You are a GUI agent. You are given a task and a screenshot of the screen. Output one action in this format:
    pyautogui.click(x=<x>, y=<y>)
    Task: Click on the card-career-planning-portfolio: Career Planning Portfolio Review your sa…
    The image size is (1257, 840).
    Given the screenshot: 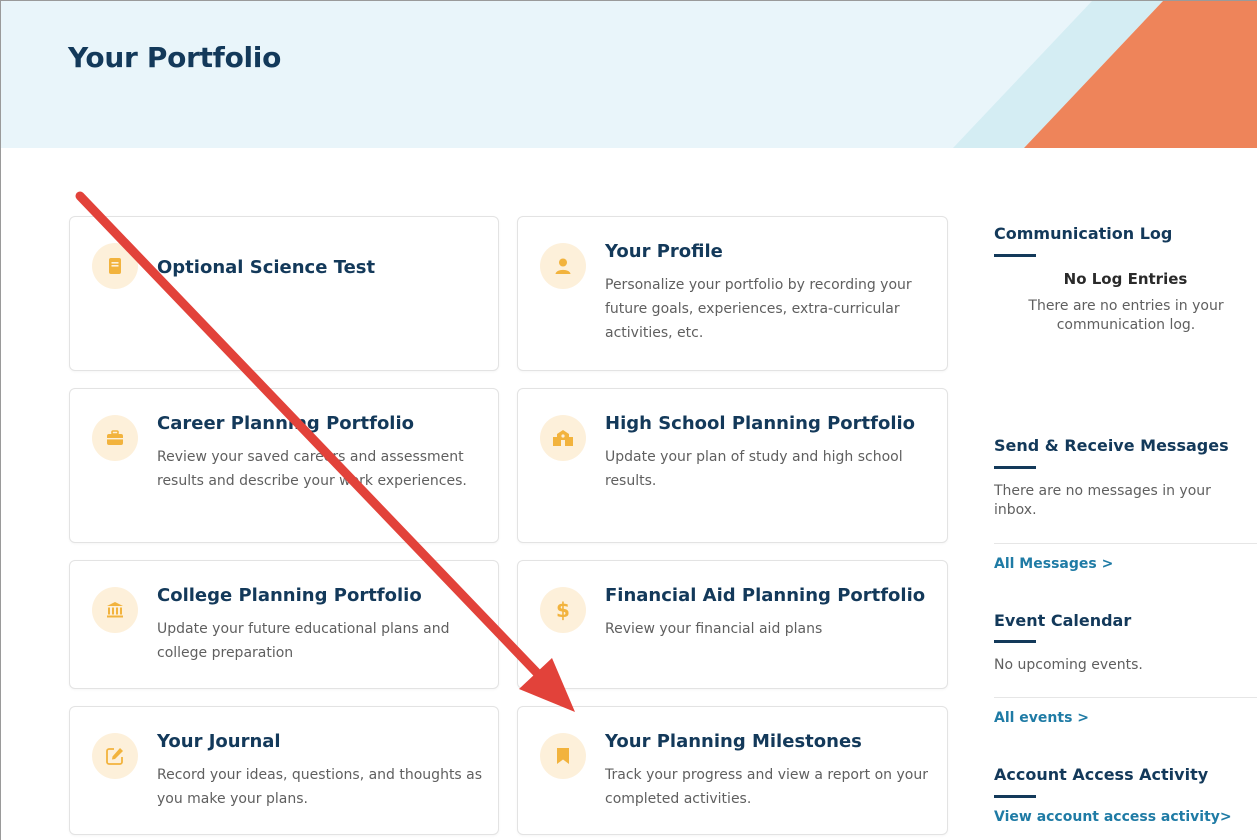 What is the action you would take?
    pyautogui.click(x=284, y=465)
    